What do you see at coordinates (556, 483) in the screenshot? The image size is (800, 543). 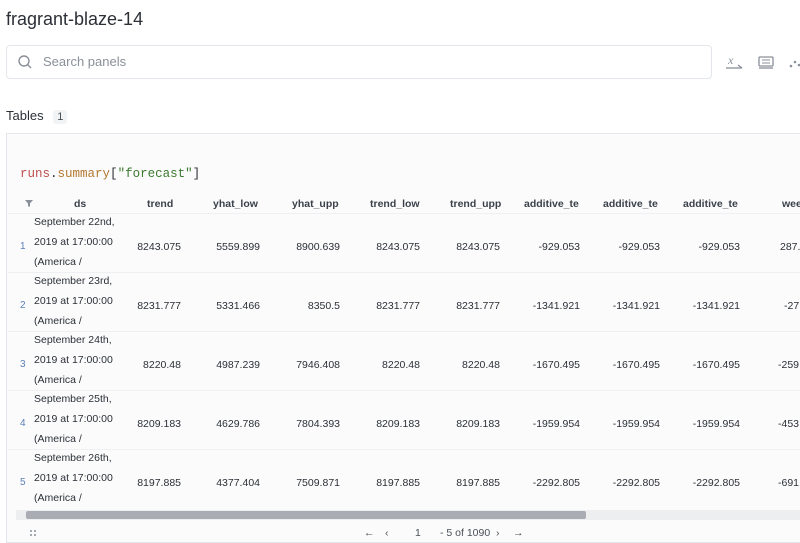 I see `cell-additive-terms-1: -2292.805` at bounding box center [556, 483].